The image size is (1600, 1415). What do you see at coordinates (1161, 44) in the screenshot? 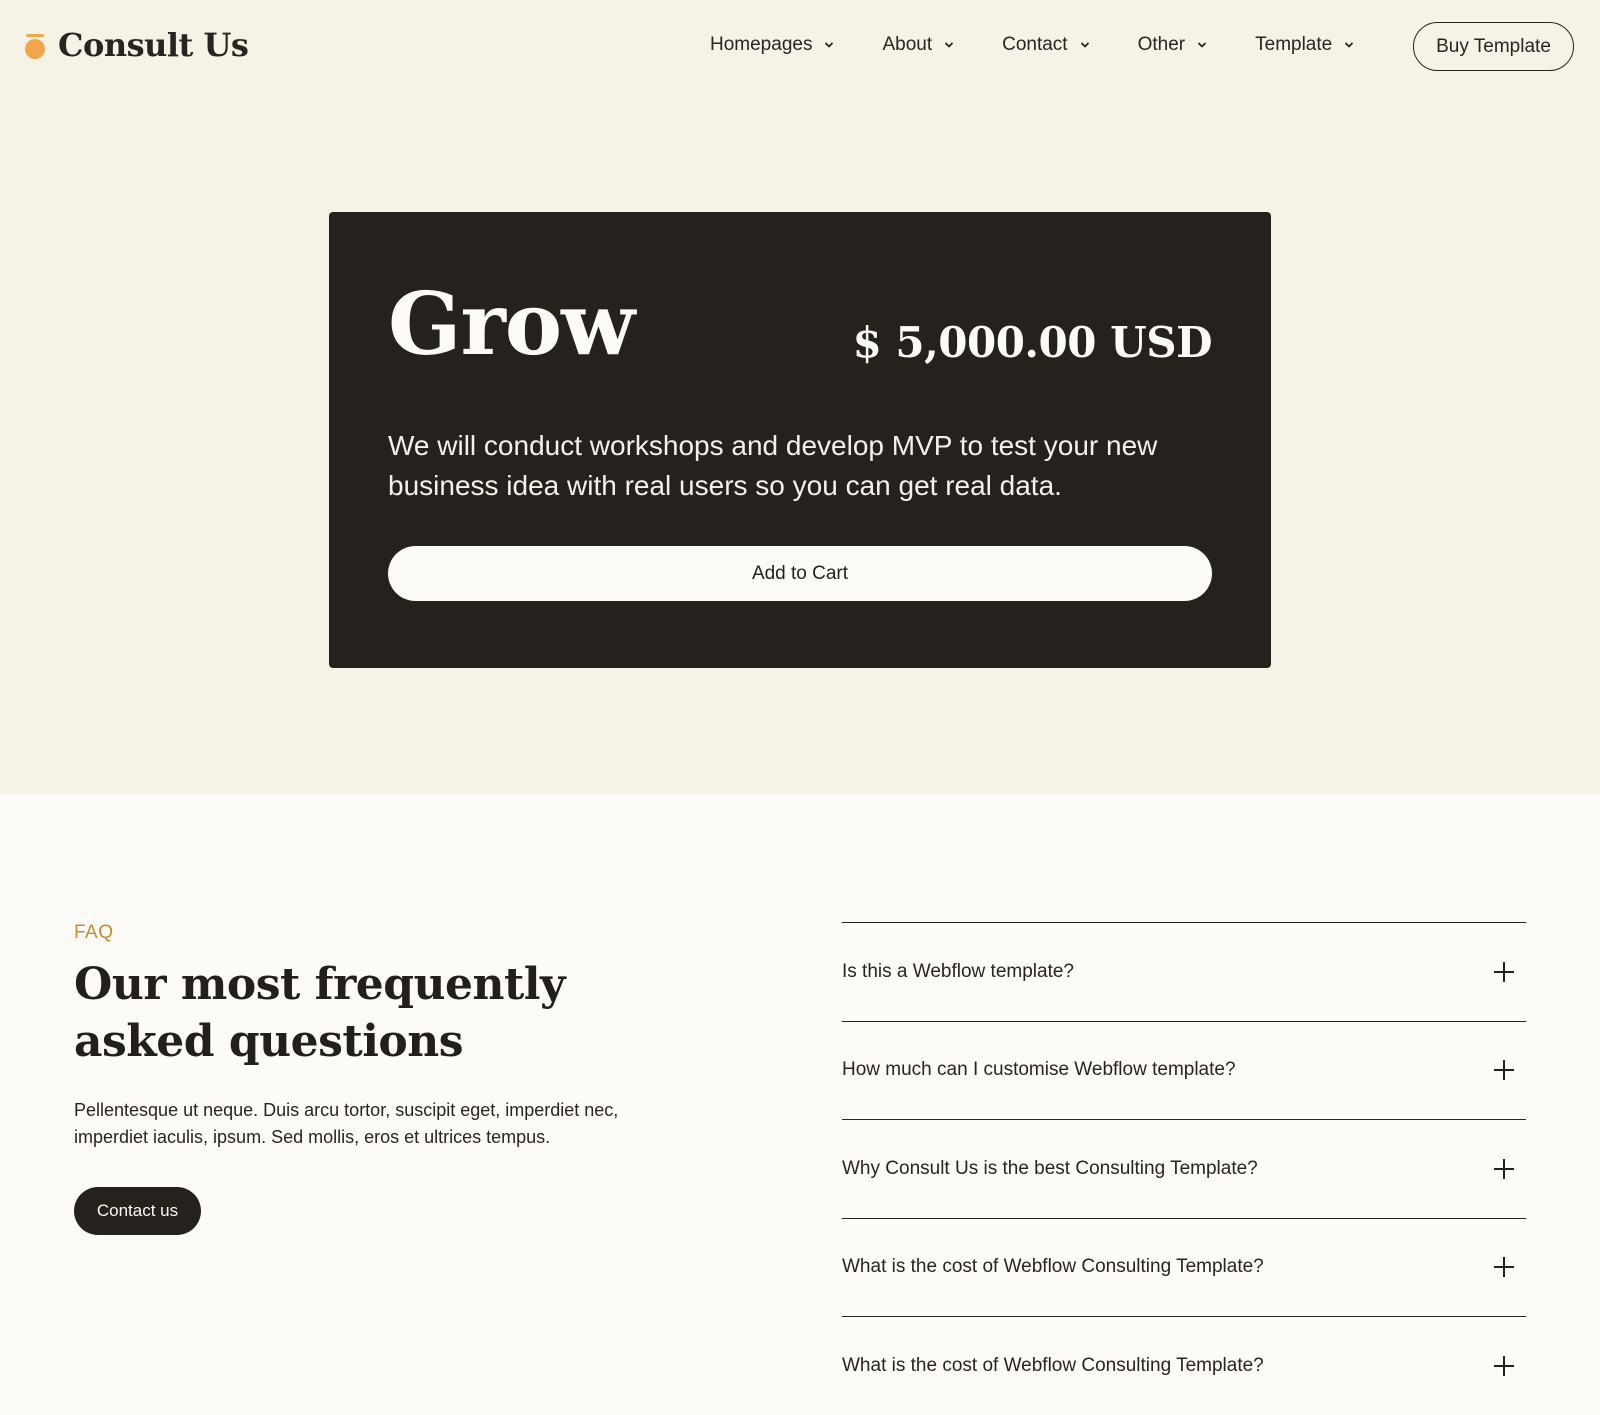
I see `nav-item-label: Other` at bounding box center [1161, 44].